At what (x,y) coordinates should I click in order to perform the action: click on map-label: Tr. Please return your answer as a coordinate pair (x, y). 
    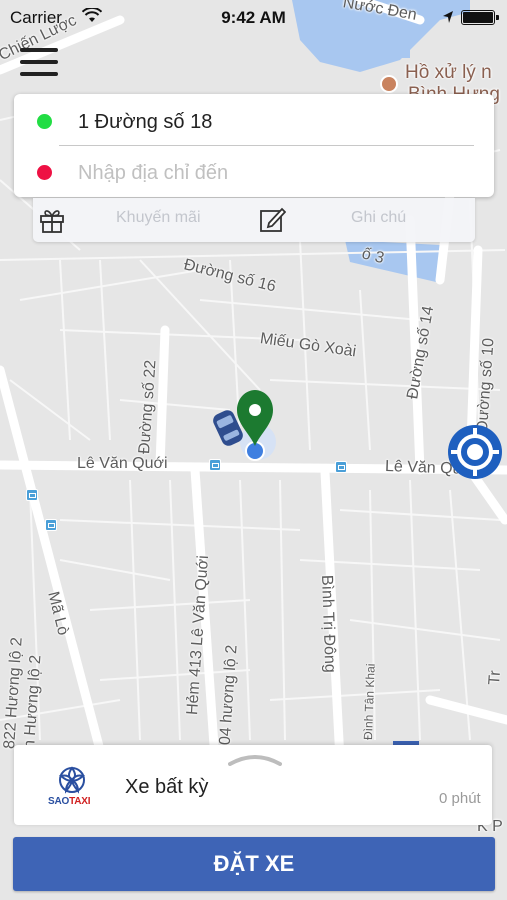
    Looking at the image, I should click on (495, 677).